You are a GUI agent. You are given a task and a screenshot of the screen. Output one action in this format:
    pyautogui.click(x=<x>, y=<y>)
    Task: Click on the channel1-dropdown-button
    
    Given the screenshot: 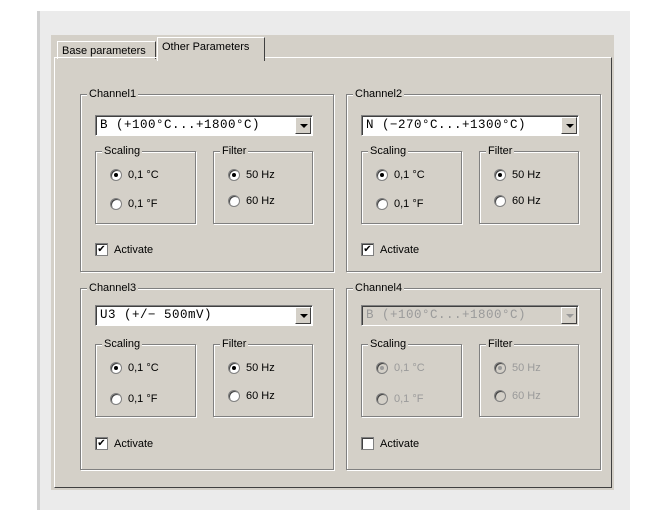 What is the action you would take?
    pyautogui.click(x=303, y=125)
    